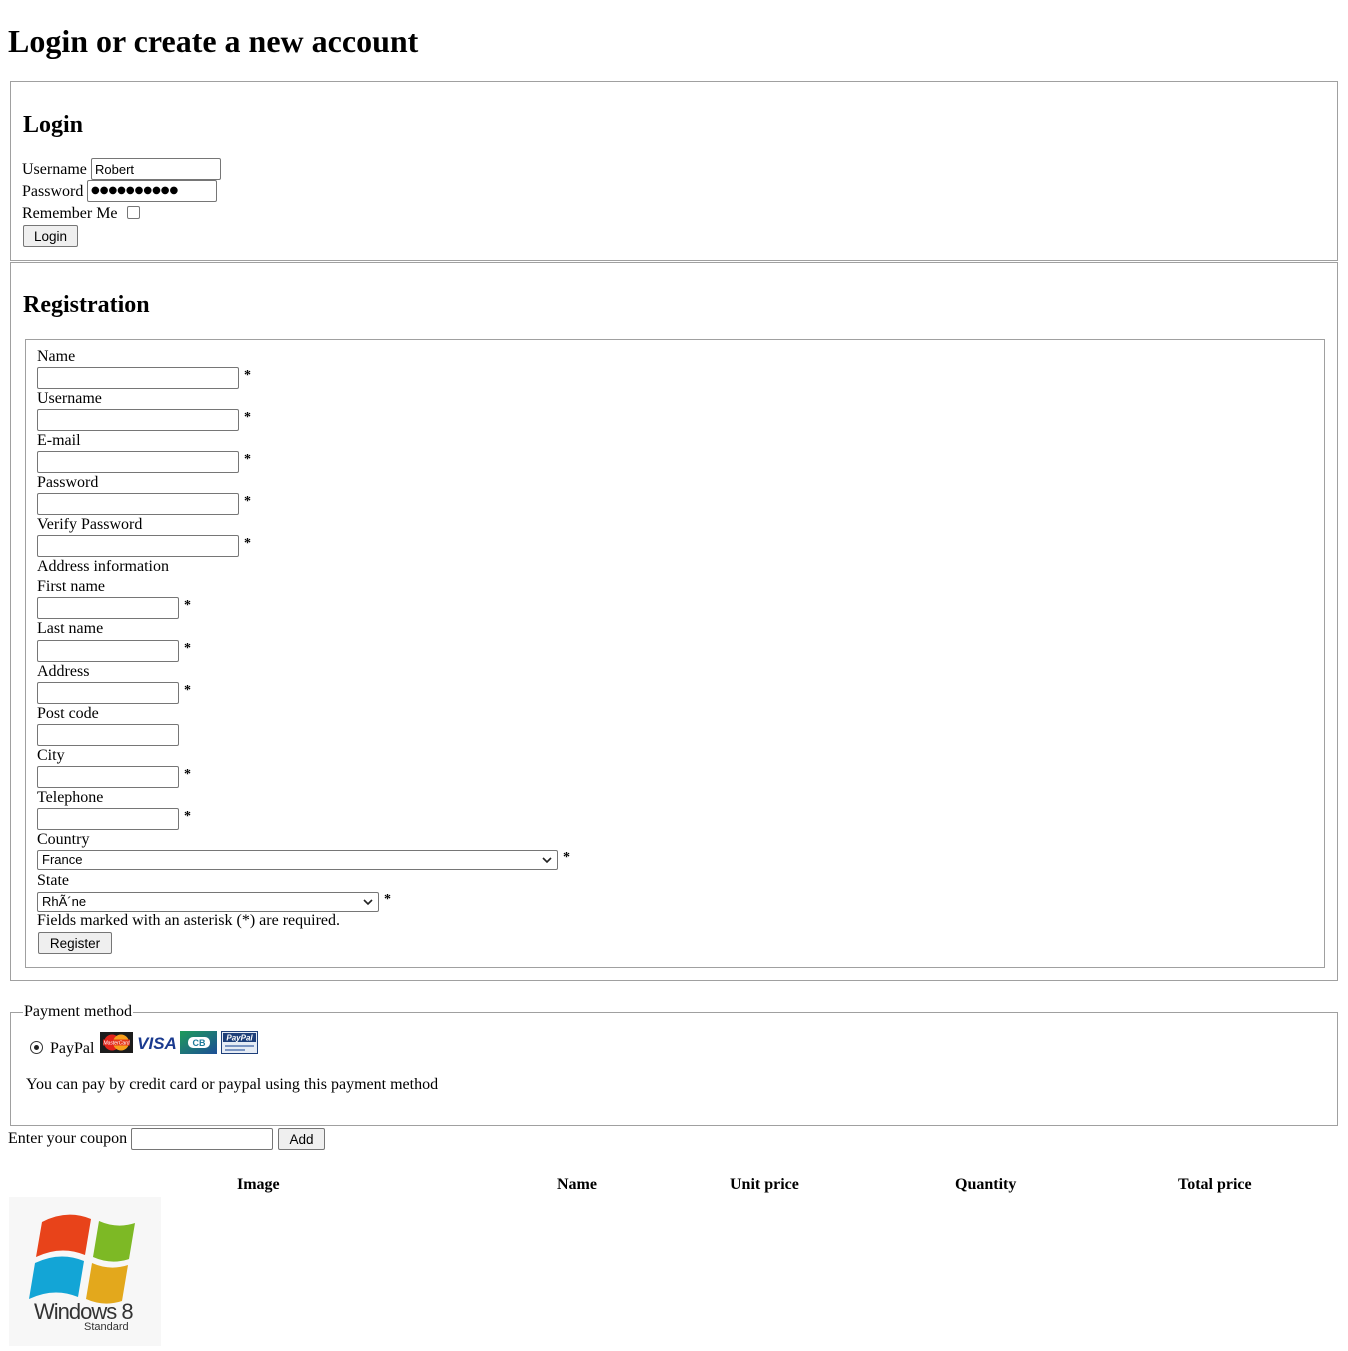 The image size is (1348, 1351). I want to click on state-select-value: RhÃ´ne, so click(64, 901).